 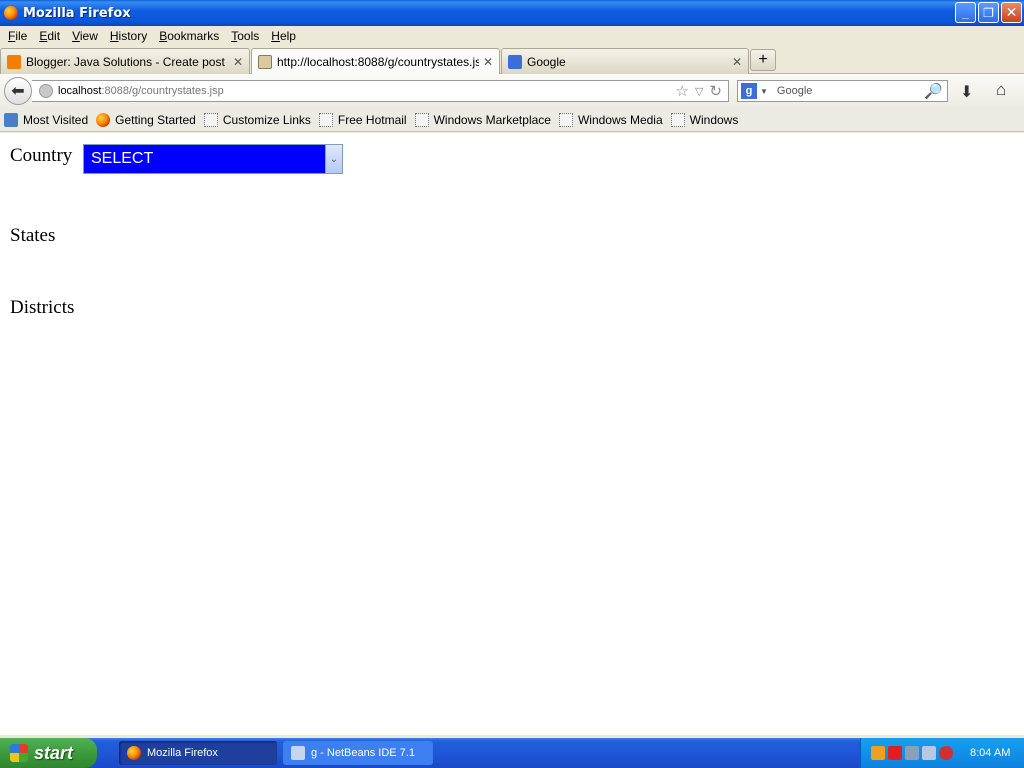 I want to click on country-select-value: SELECT, so click(x=122, y=158).